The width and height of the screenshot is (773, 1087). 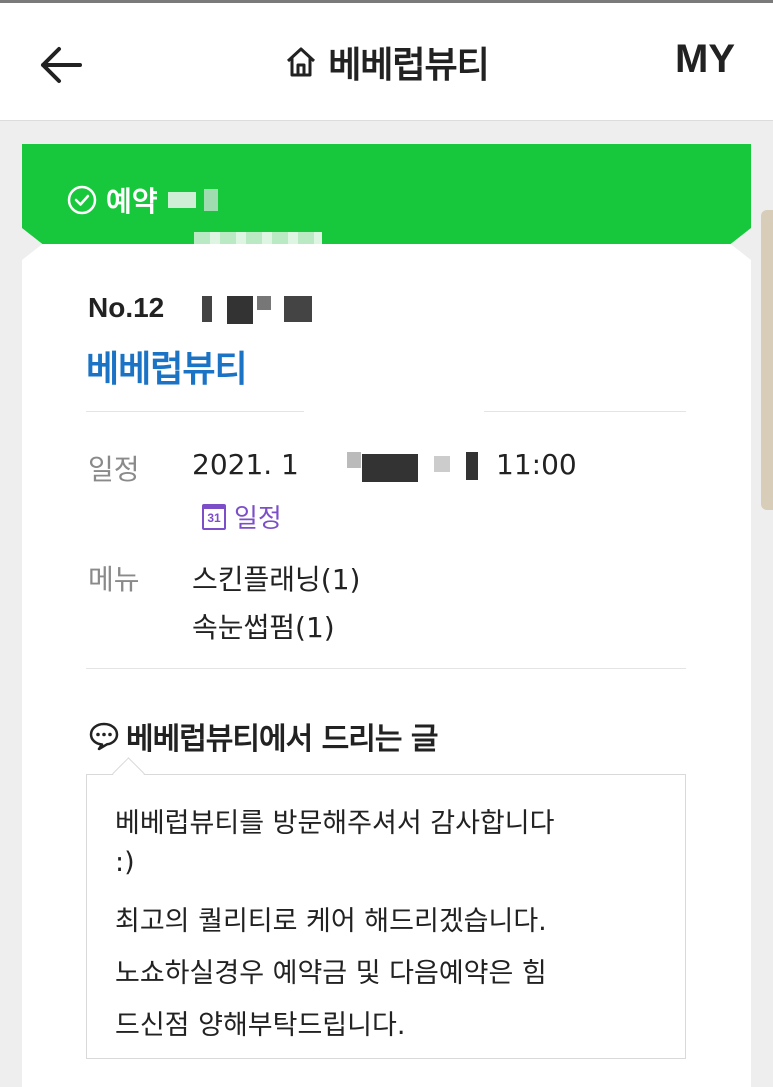 I want to click on schedule-date: 2021. 1, so click(x=245, y=464).